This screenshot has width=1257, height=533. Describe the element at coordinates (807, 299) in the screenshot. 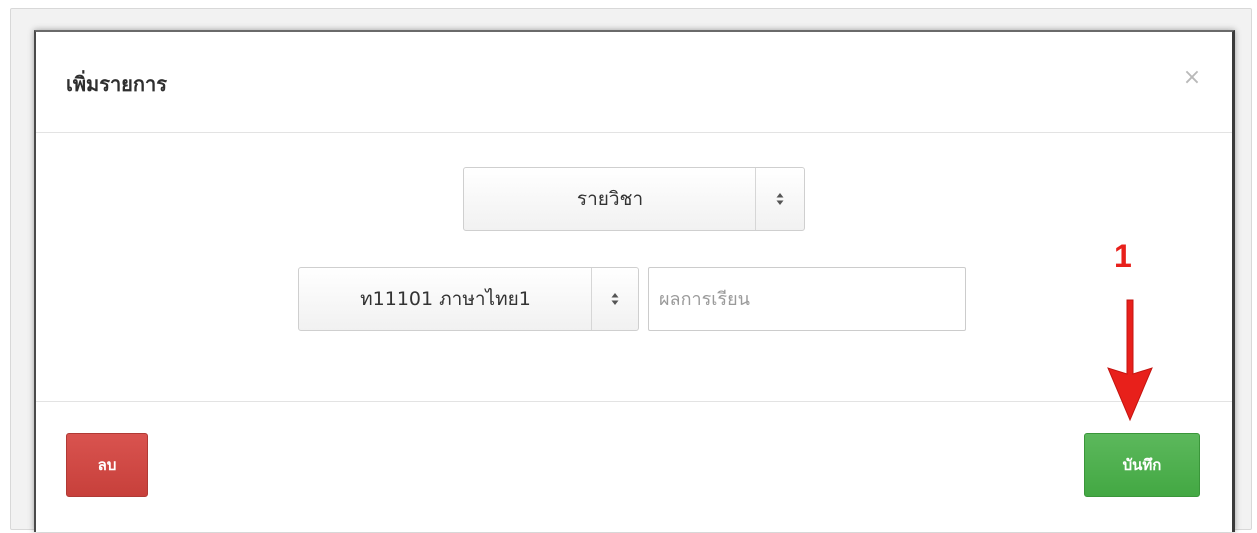

I see `learning-result-input` at that location.